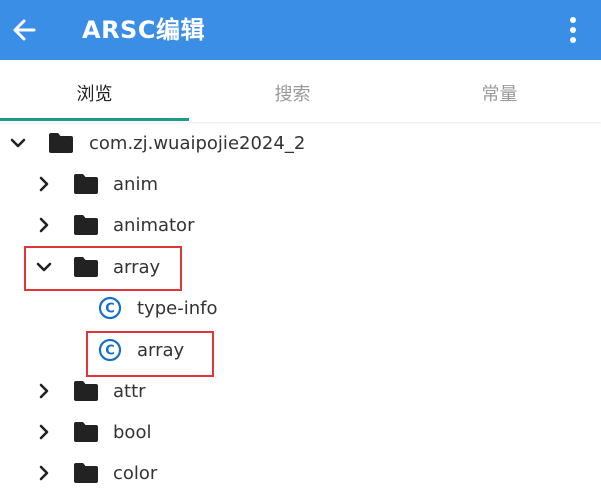 This screenshot has height=494, width=601. Describe the element at coordinates (573, 30) in the screenshot. I see `more-vertical-icon` at that location.